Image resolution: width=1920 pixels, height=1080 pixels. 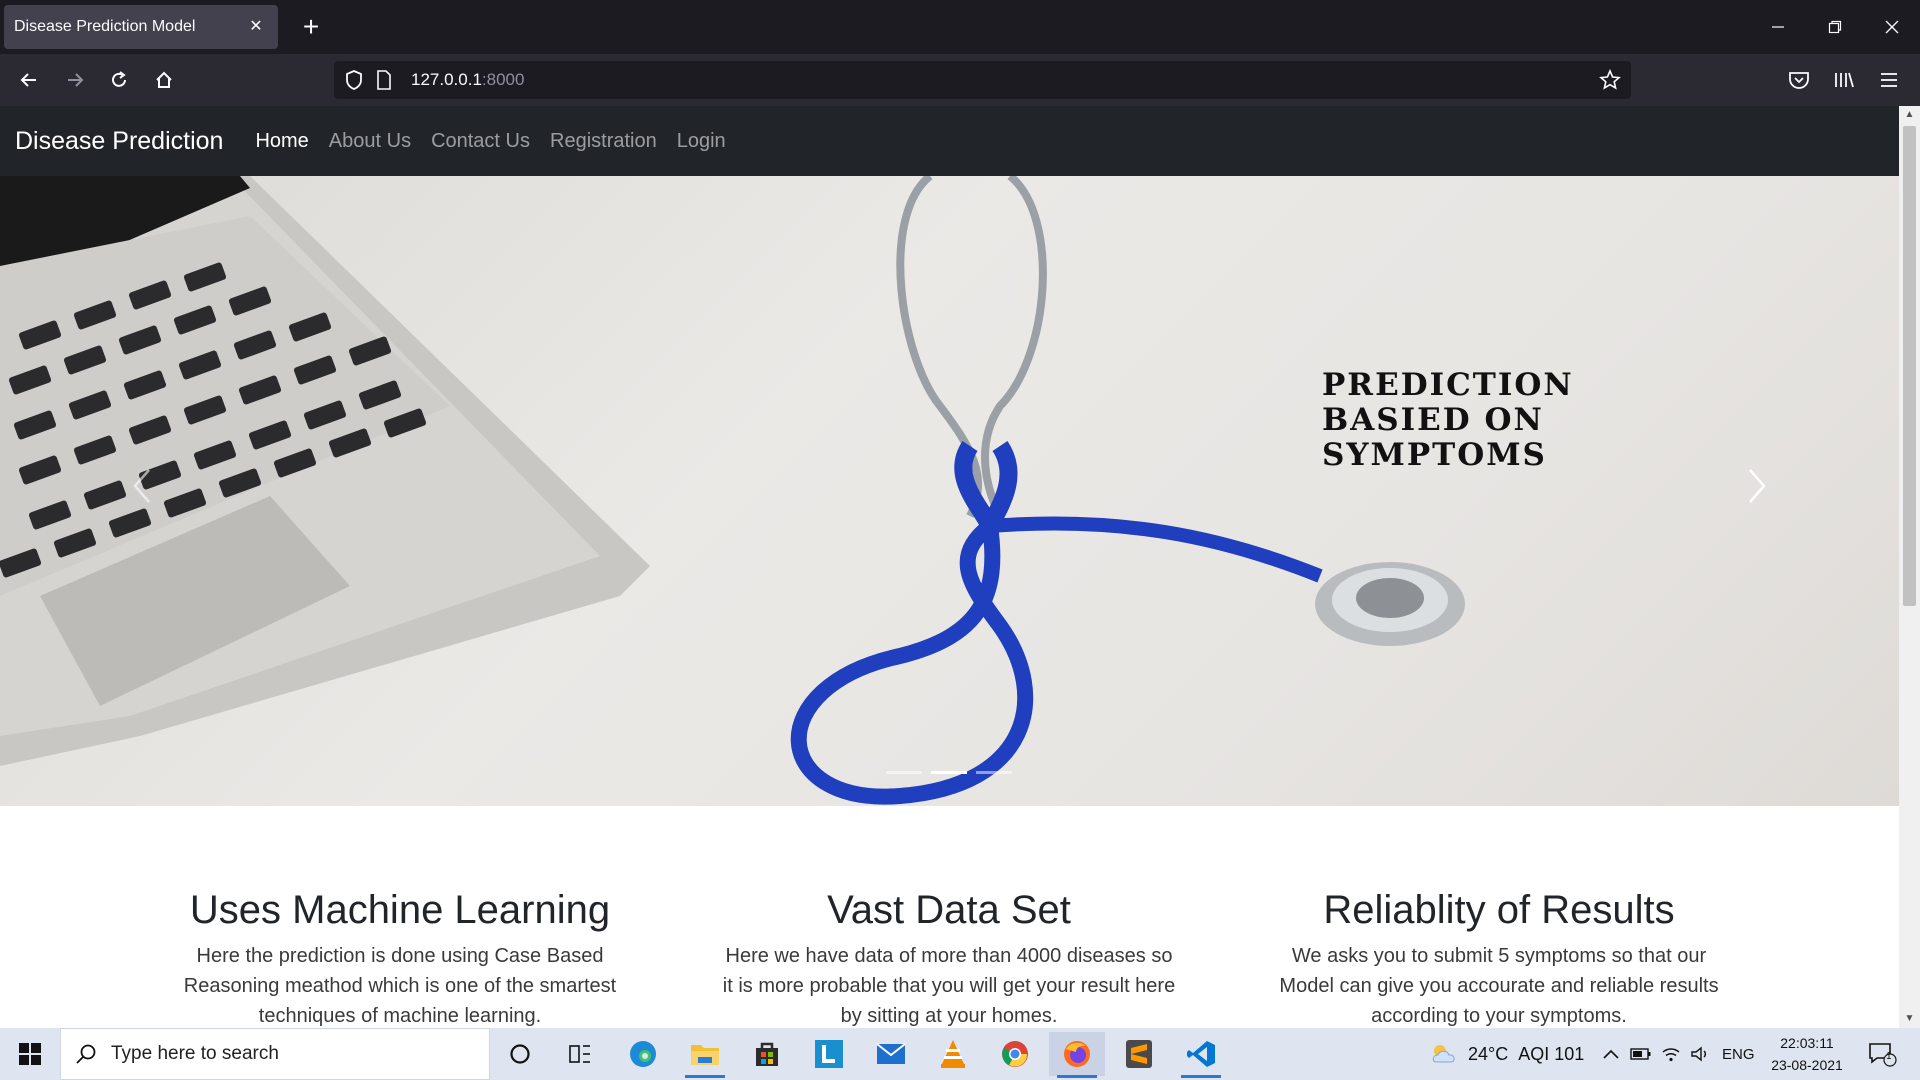 What do you see at coordinates (1671, 1054) in the screenshot?
I see `wifi-icon` at bounding box center [1671, 1054].